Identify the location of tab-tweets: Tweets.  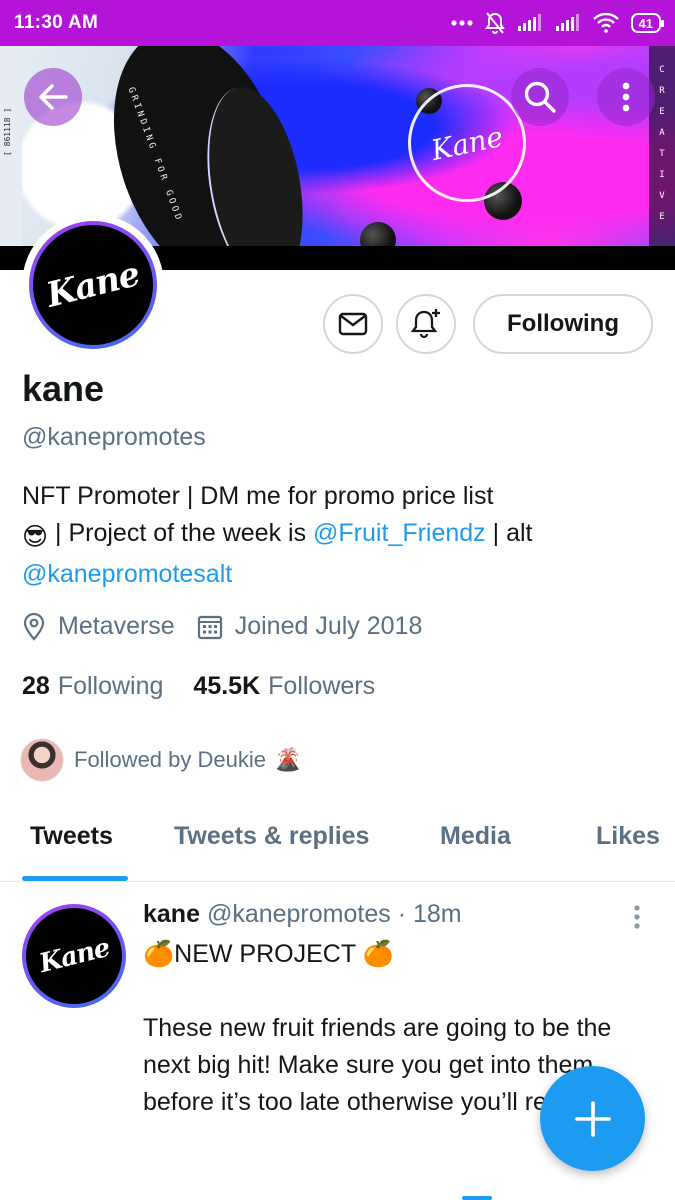
(71, 836).